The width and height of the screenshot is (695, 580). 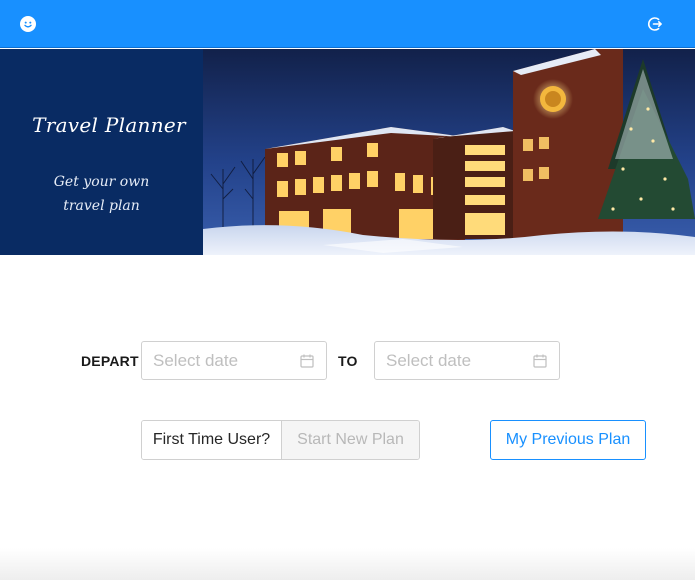 I want to click on banner-subtitle-line-1: Get your own, so click(x=101, y=182).